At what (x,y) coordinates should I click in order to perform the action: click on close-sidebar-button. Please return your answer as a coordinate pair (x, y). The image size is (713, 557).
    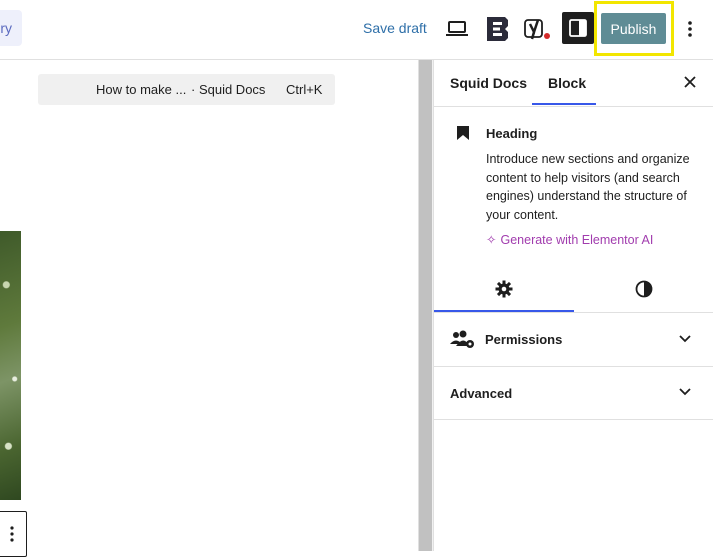
    Looking at the image, I should click on (690, 82).